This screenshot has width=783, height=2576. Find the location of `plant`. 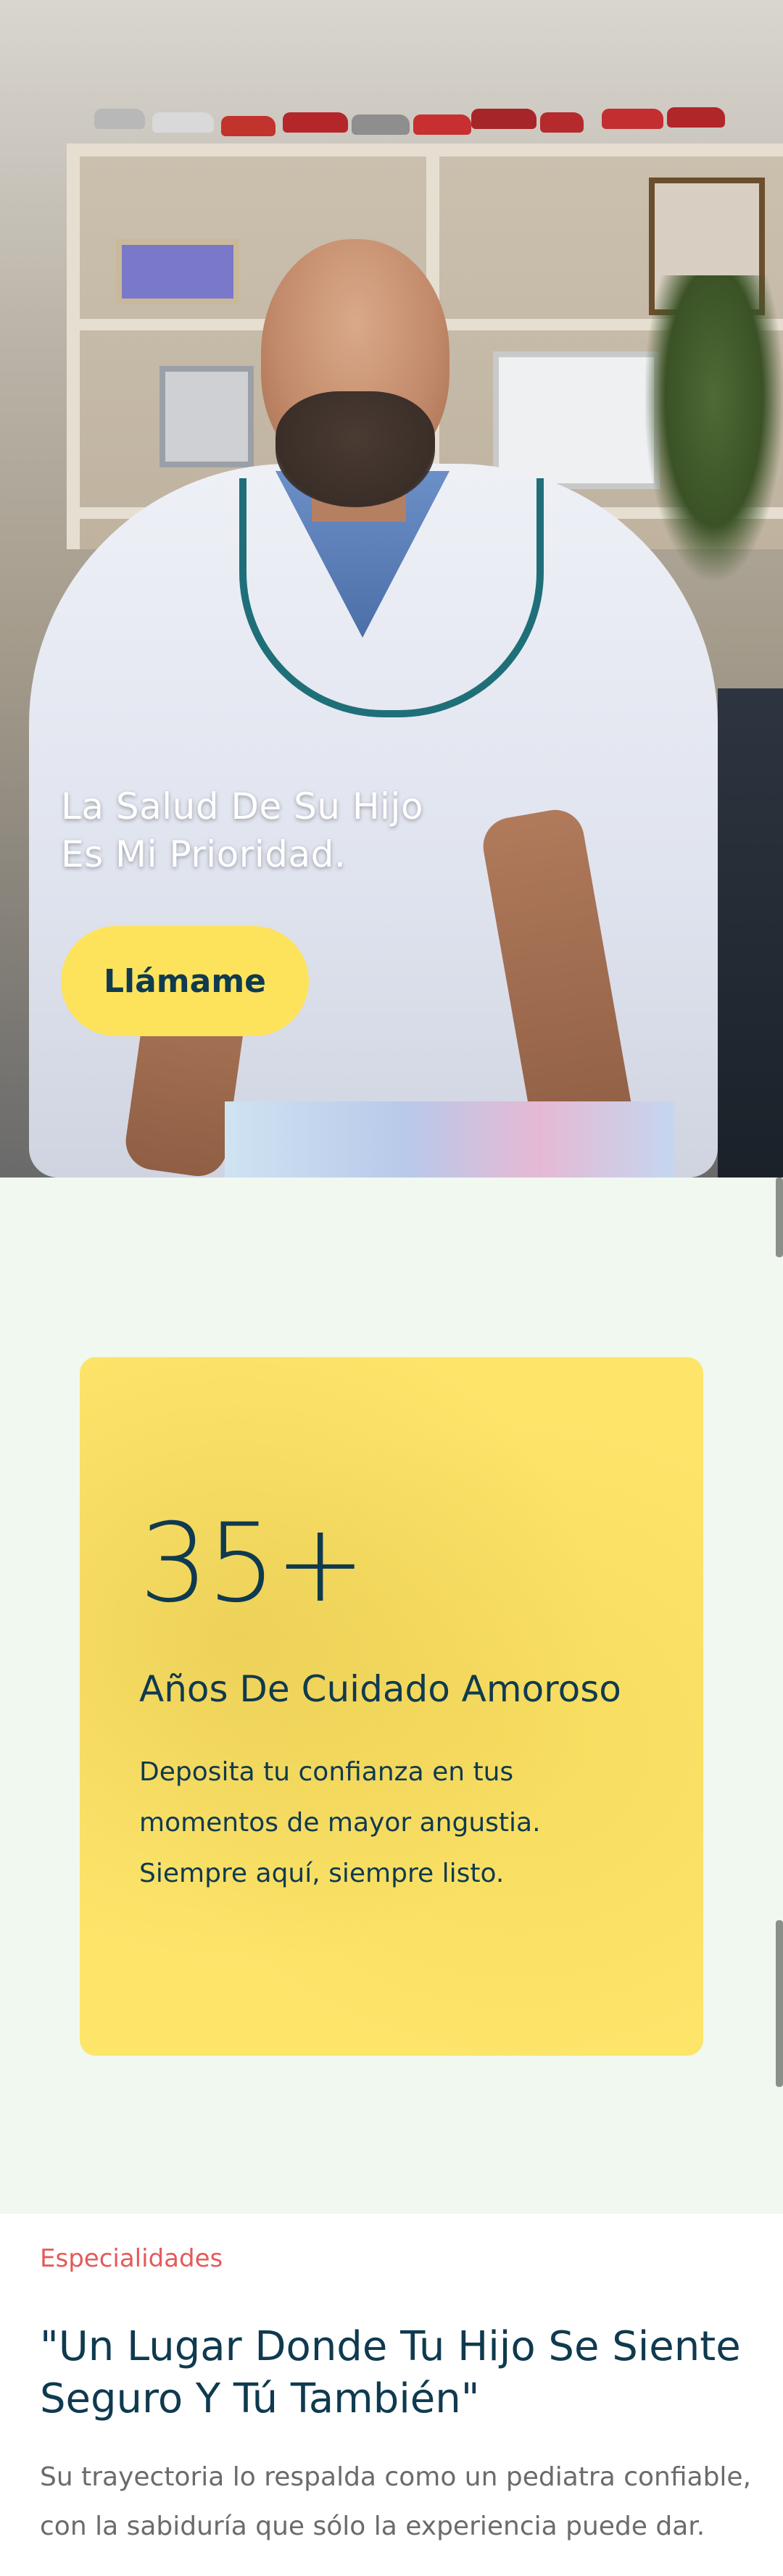

plant is located at coordinates (714, 427).